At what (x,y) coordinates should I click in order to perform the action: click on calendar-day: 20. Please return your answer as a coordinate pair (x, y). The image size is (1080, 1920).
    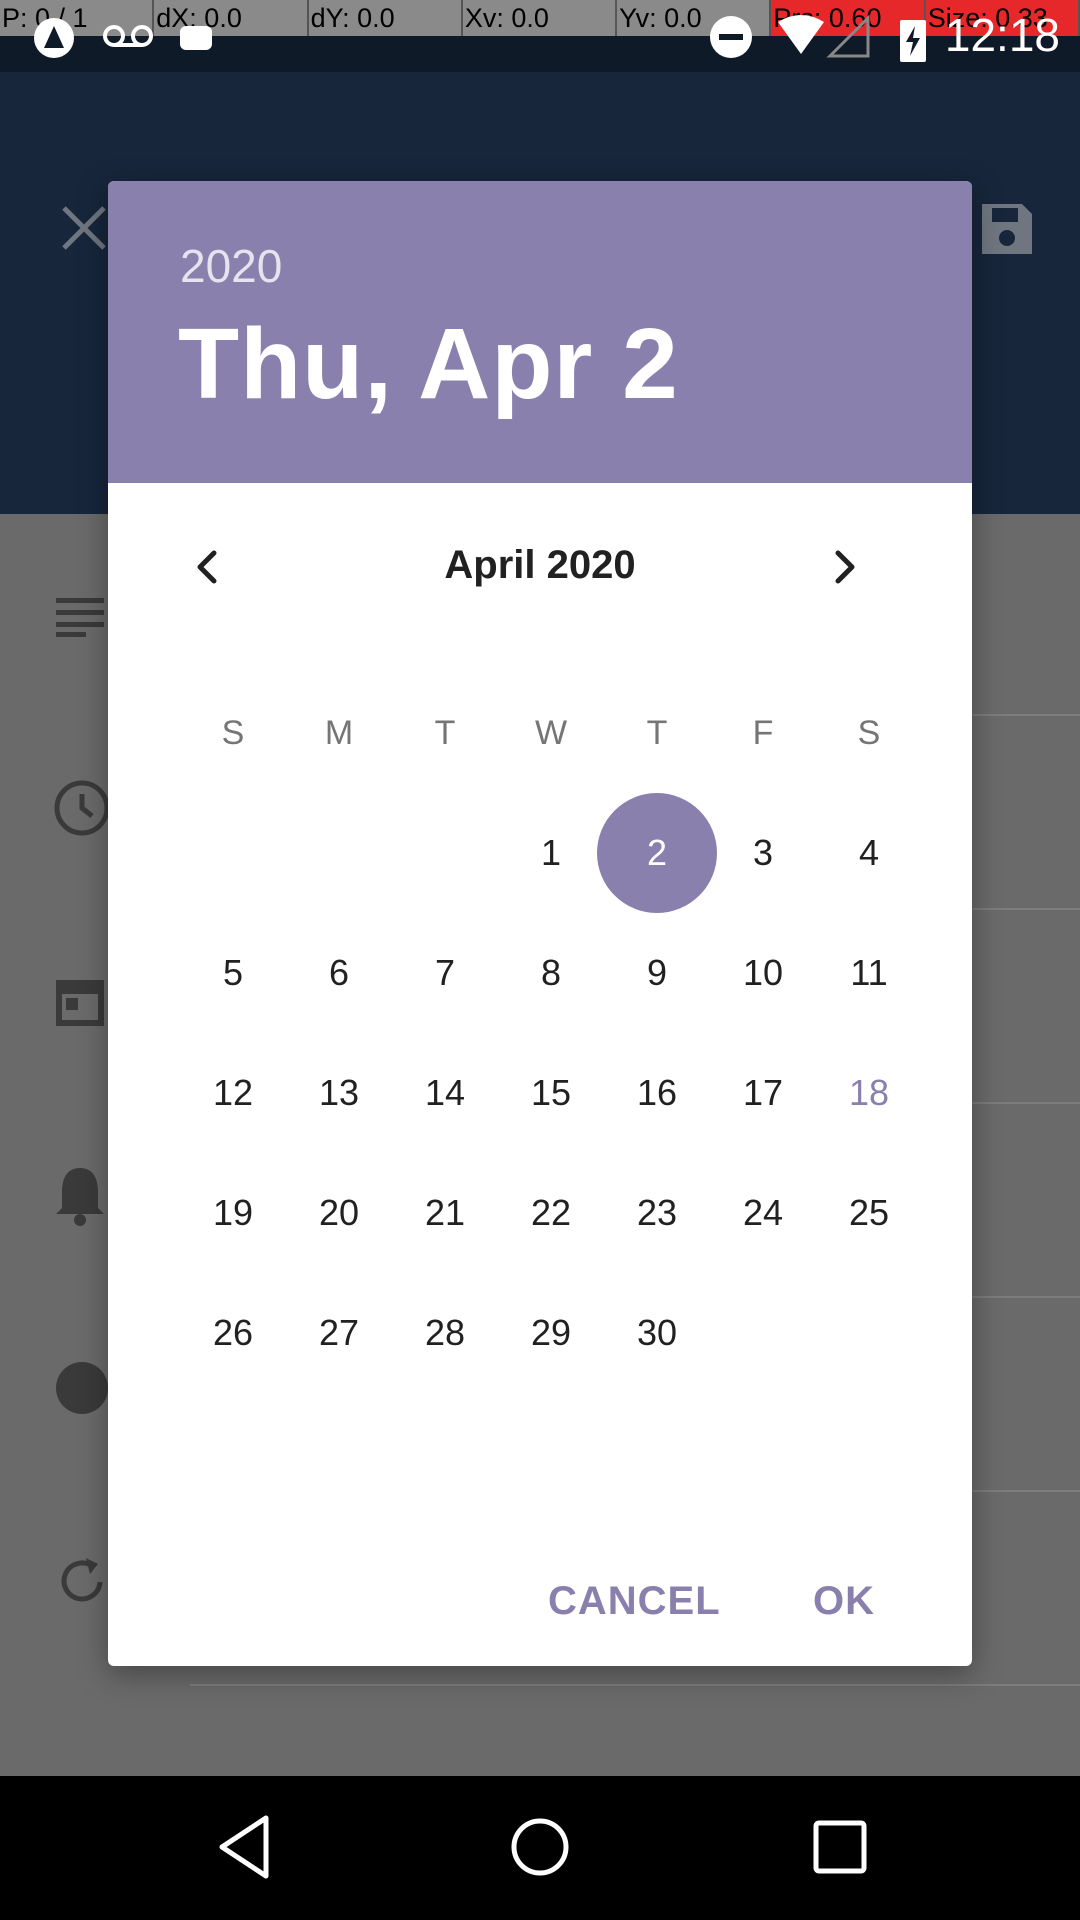
    Looking at the image, I should click on (339, 1213).